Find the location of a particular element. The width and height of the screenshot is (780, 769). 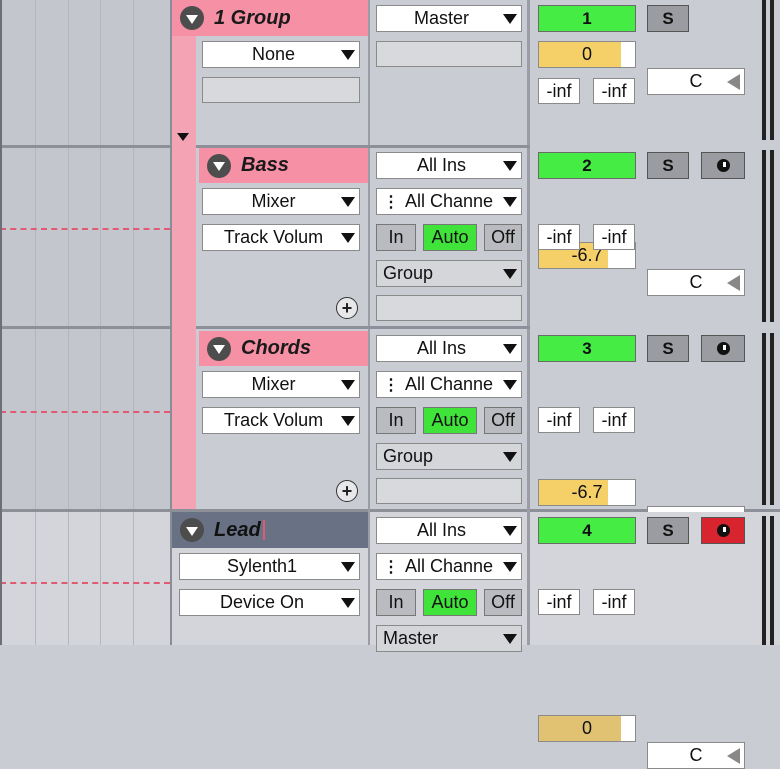

track-header-lead: Lead is located at coordinates (270, 530).